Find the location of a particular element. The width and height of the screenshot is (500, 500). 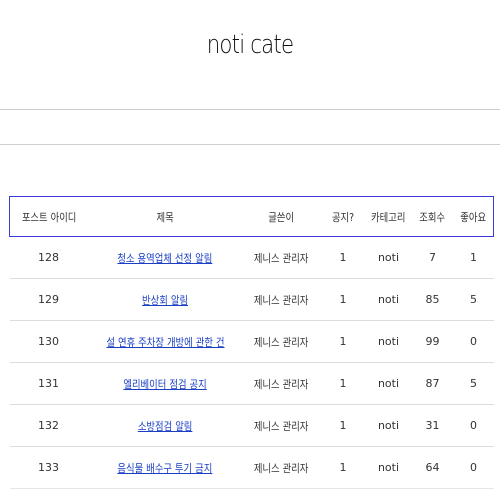

post-title-link: 음식물 배수구 투기 금지 is located at coordinates (165, 468).